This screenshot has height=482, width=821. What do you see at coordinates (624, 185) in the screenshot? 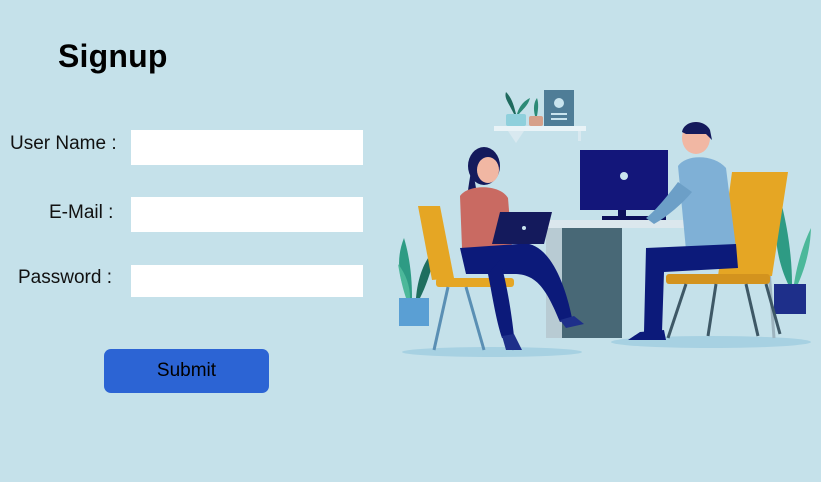
I see `monitor` at bounding box center [624, 185].